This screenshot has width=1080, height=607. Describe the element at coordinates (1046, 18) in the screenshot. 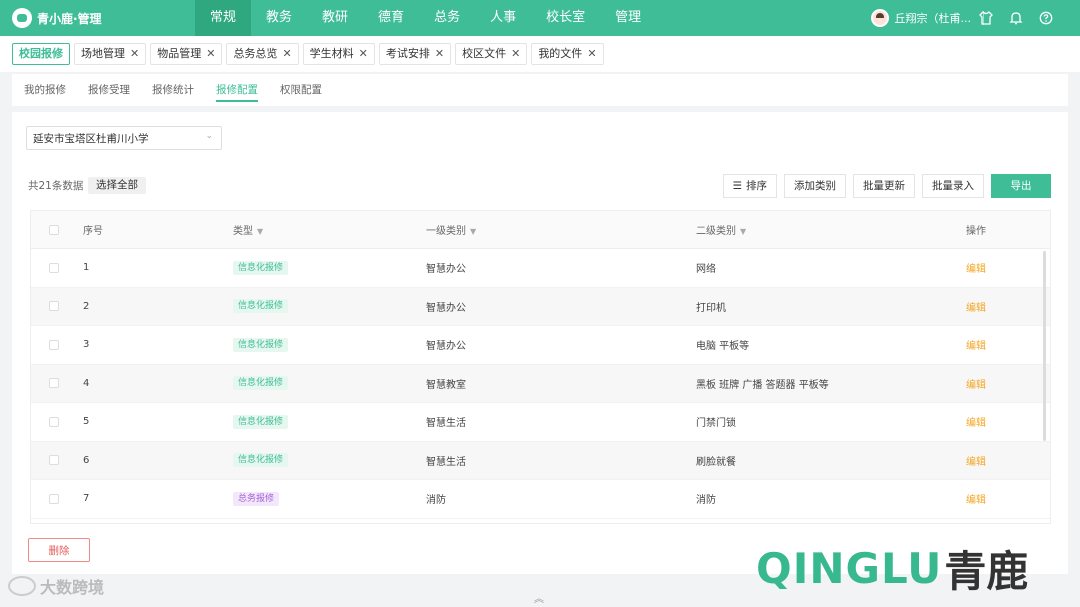

I see `help-icon` at that location.